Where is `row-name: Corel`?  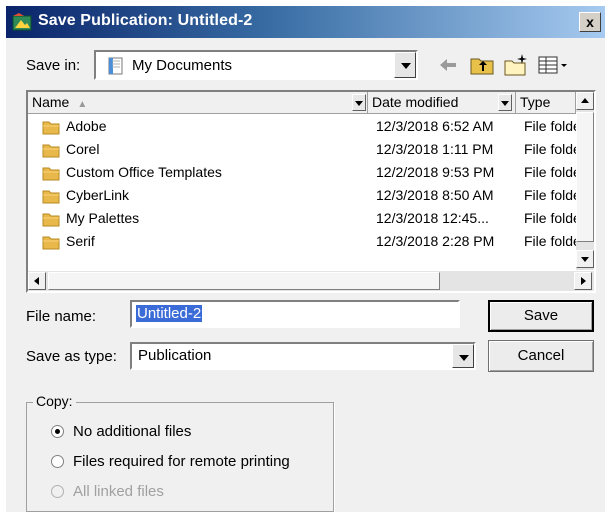 row-name: Corel is located at coordinates (83, 149).